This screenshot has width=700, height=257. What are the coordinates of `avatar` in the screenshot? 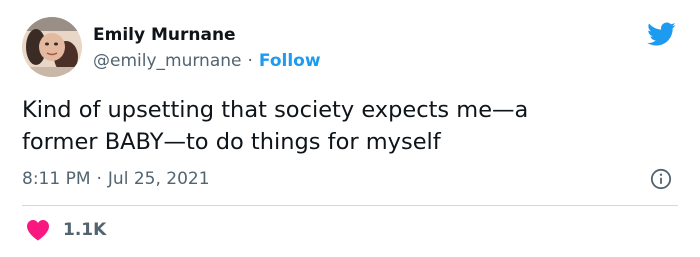 It's located at (52, 47).